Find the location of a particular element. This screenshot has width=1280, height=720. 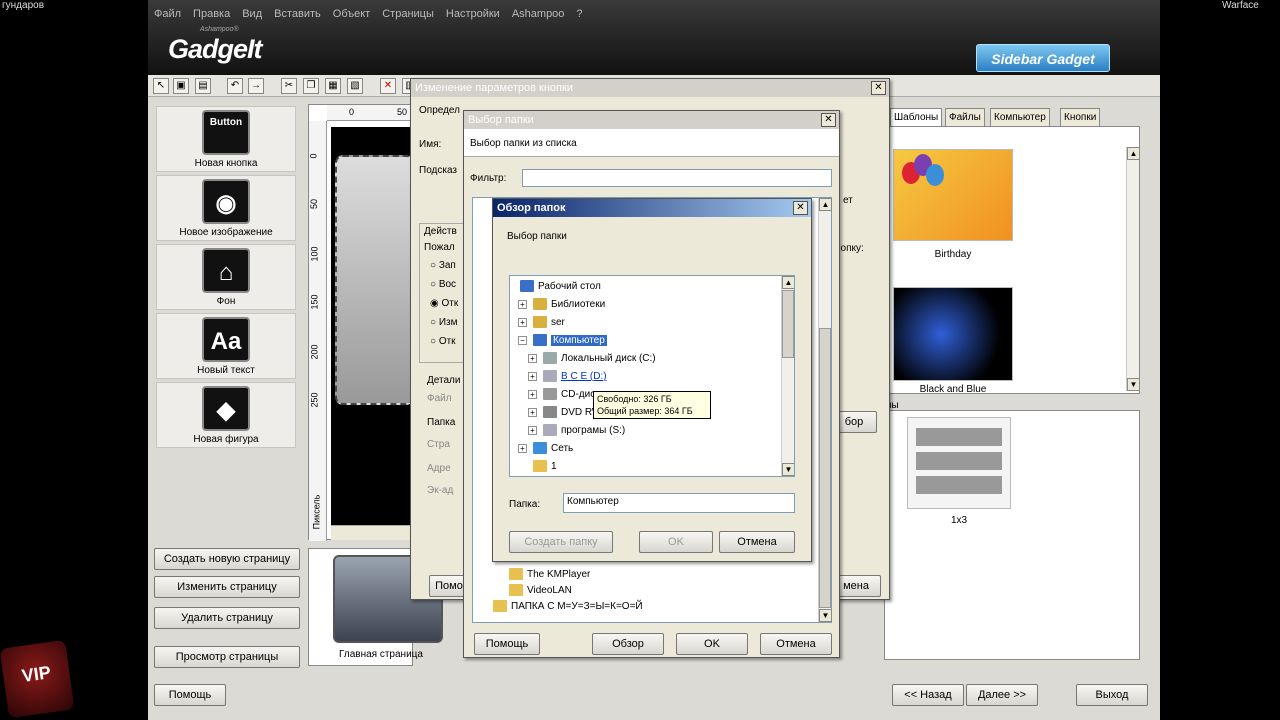

copy-icon: ❐ is located at coordinates (311, 86).